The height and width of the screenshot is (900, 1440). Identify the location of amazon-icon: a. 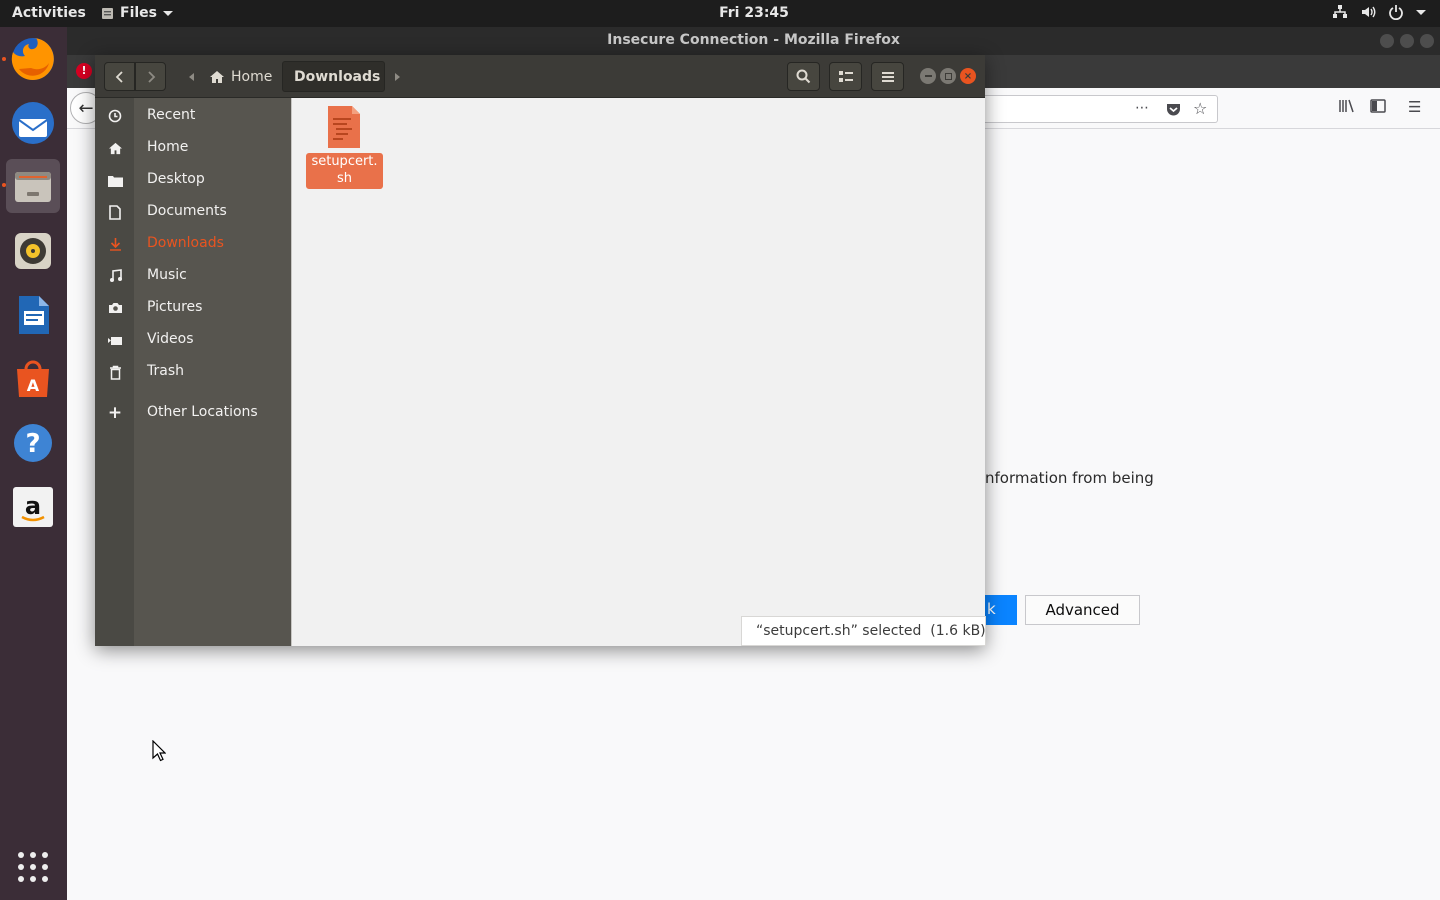
(33, 507).